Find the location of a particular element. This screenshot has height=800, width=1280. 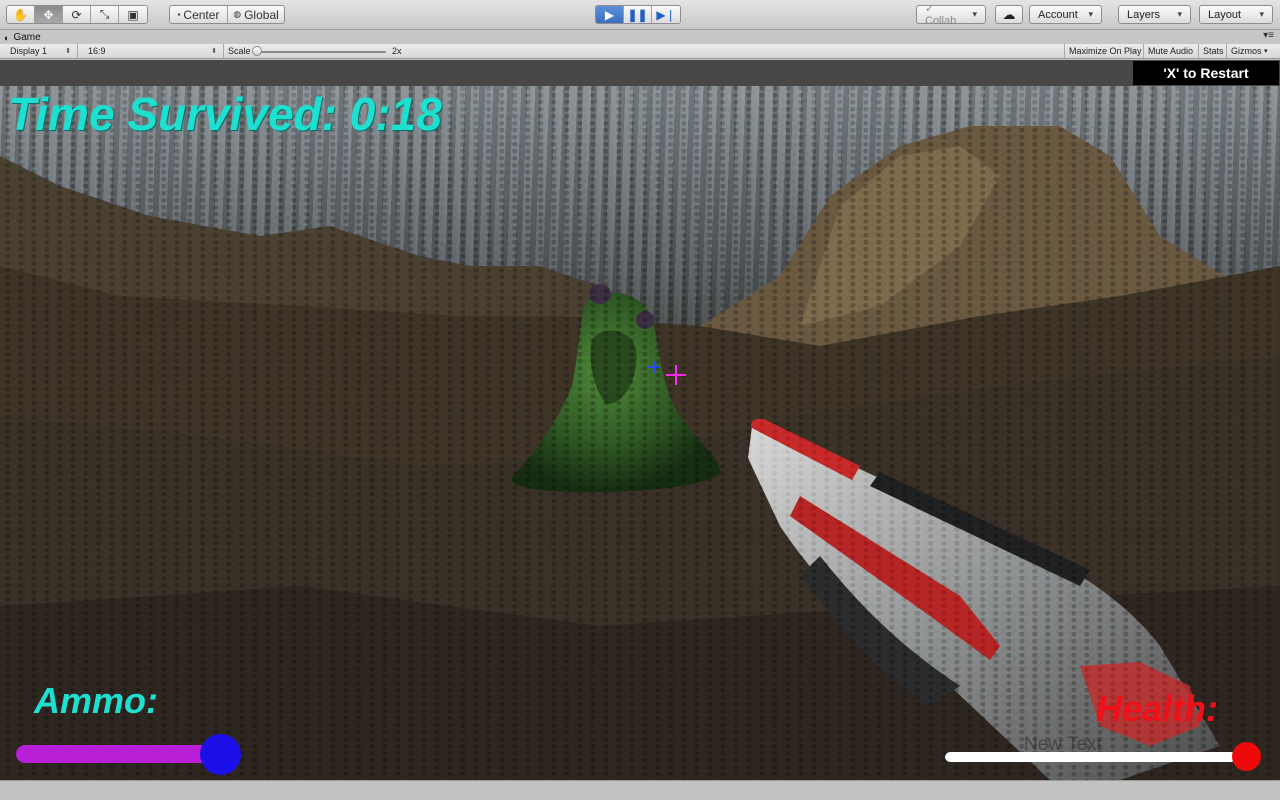

game-controller-icon: ◐ is located at coordinates (7, 37).